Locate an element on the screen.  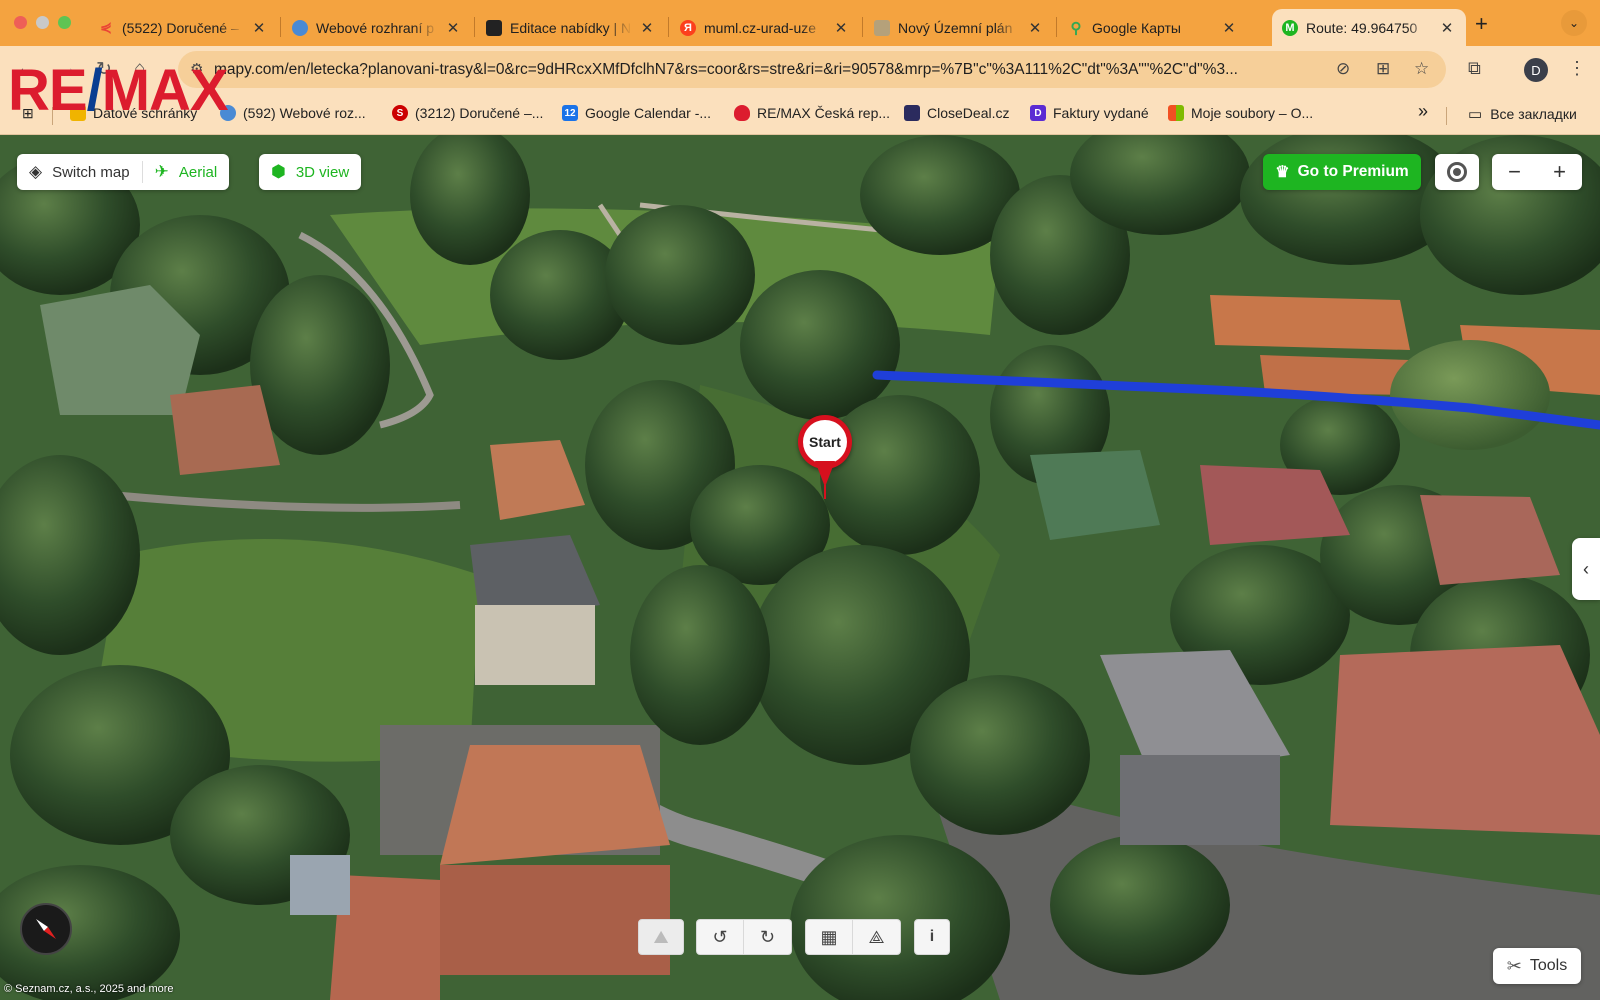
rotate-left-button: ↺ is located at coordinates (720, 937).